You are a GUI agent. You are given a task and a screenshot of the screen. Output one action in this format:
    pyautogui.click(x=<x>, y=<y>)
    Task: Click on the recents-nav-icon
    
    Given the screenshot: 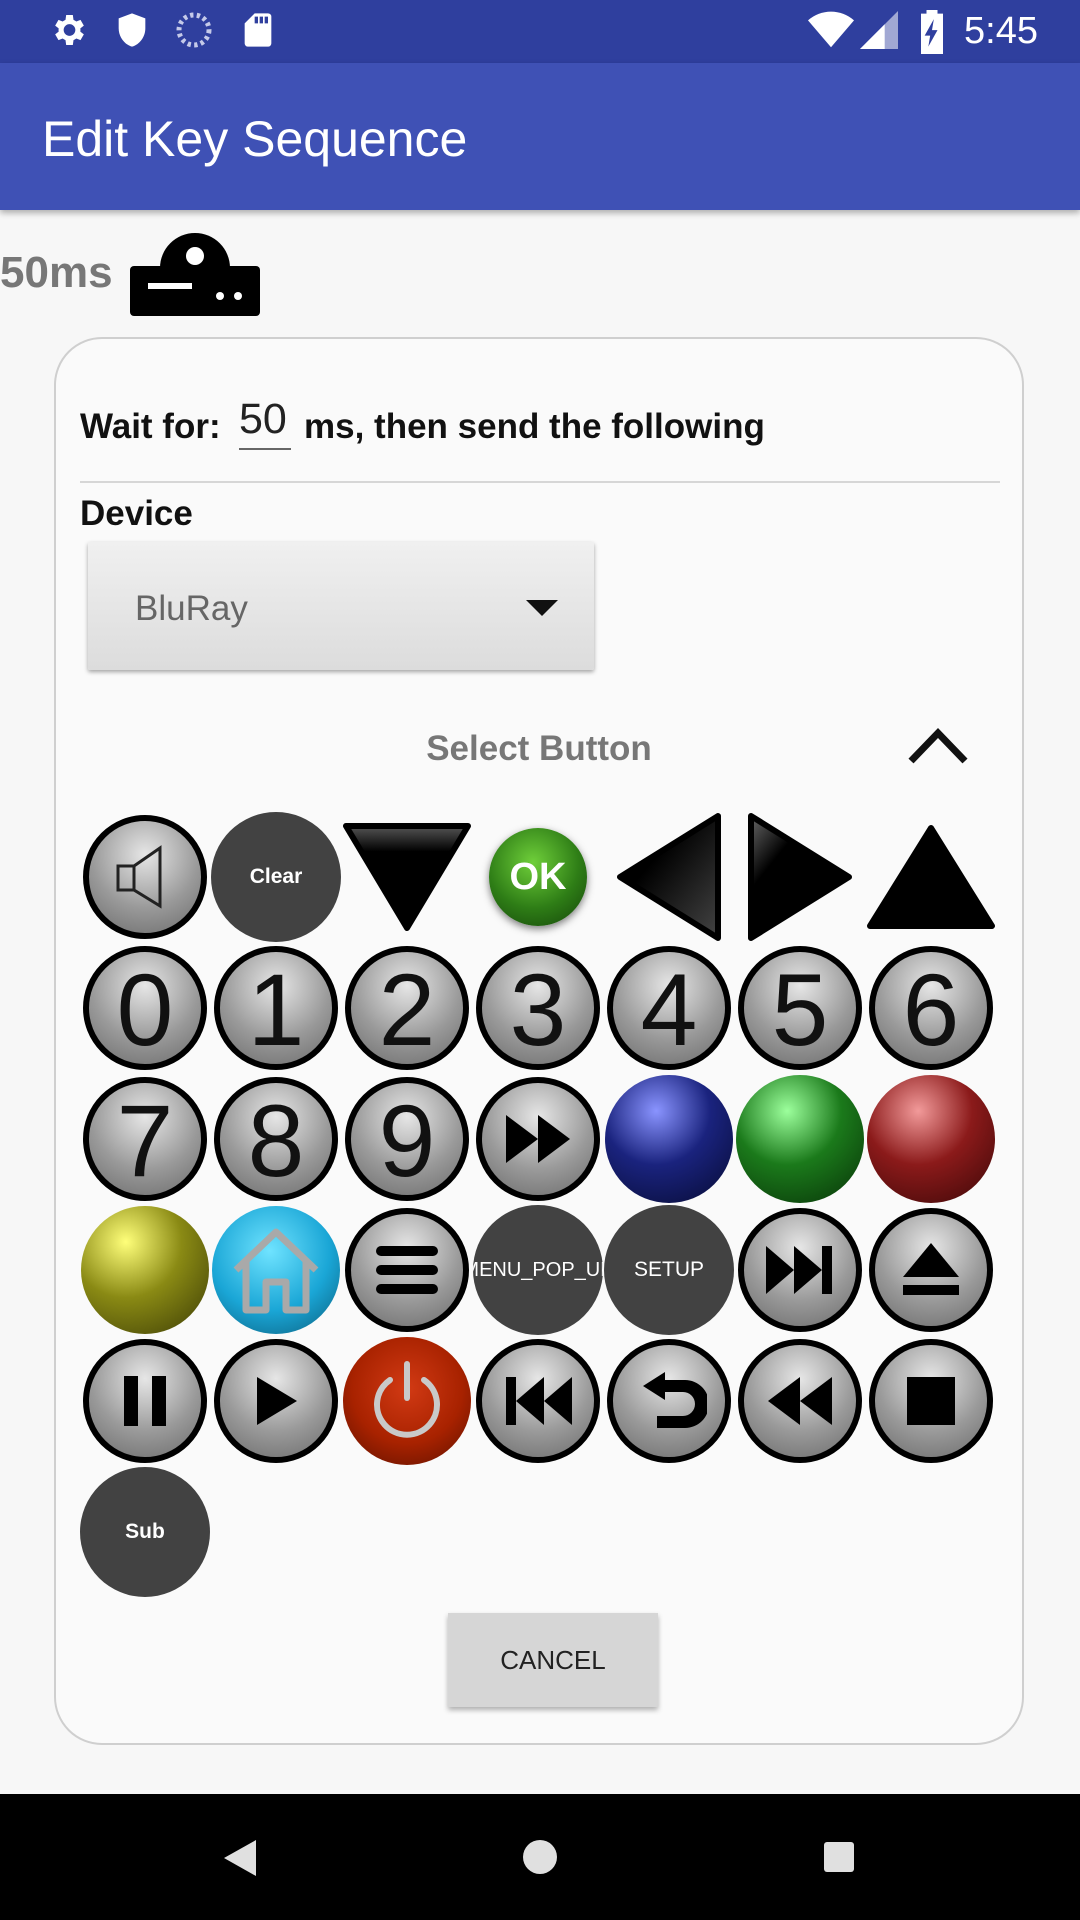 What is the action you would take?
    pyautogui.click(x=839, y=1857)
    